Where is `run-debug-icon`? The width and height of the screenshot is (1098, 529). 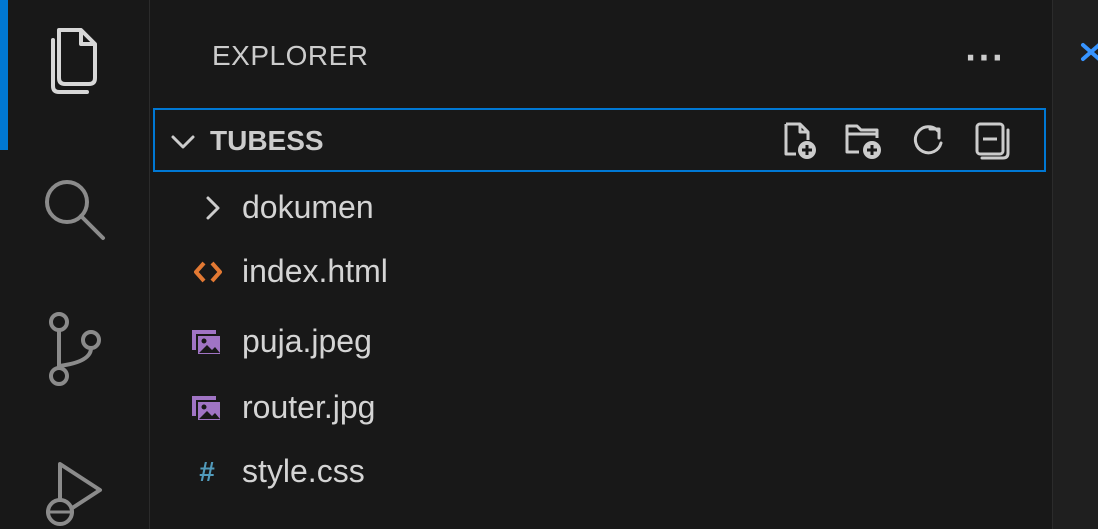
run-debug-icon is located at coordinates (74, 494).